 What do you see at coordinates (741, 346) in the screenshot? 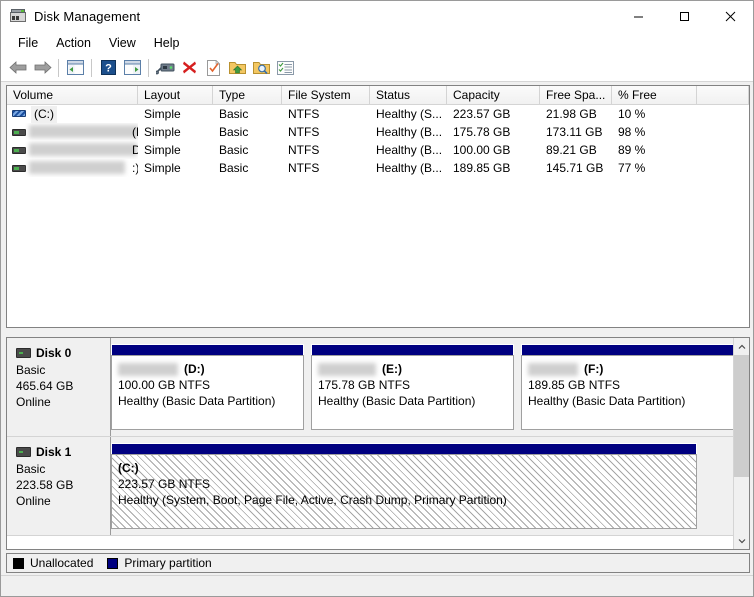
I see `scroll-up-arrow-icon` at bounding box center [741, 346].